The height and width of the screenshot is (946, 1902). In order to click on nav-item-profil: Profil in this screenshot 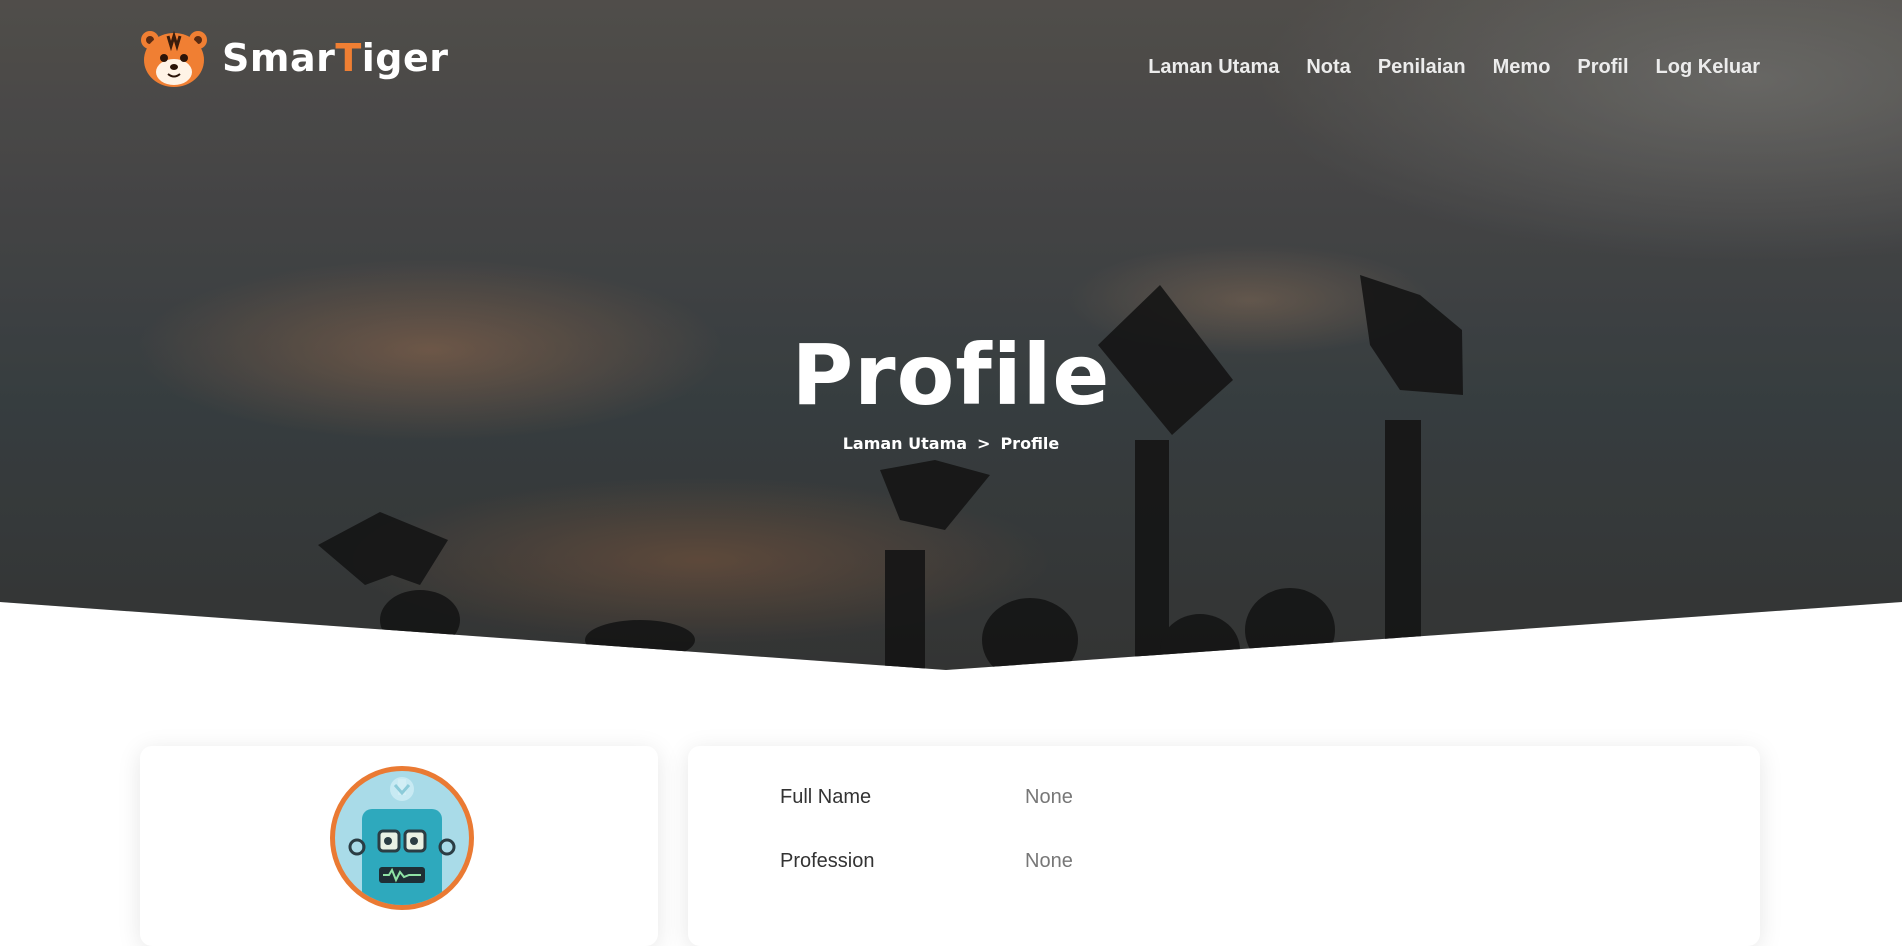, I will do `click(1602, 67)`.